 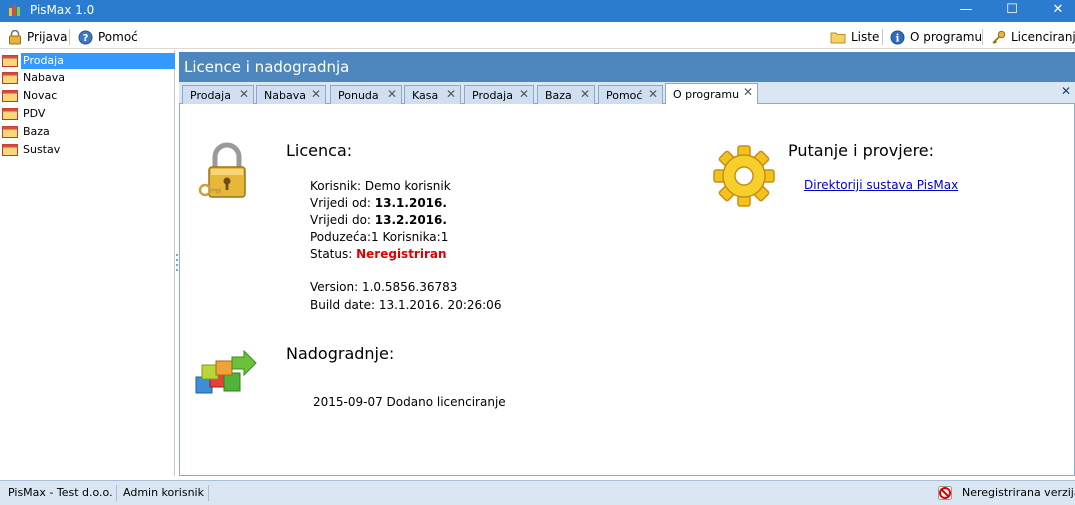 What do you see at coordinates (60, 492) in the screenshot?
I see `company-name: PisMax - Test d.o.o.` at bounding box center [60, 492].